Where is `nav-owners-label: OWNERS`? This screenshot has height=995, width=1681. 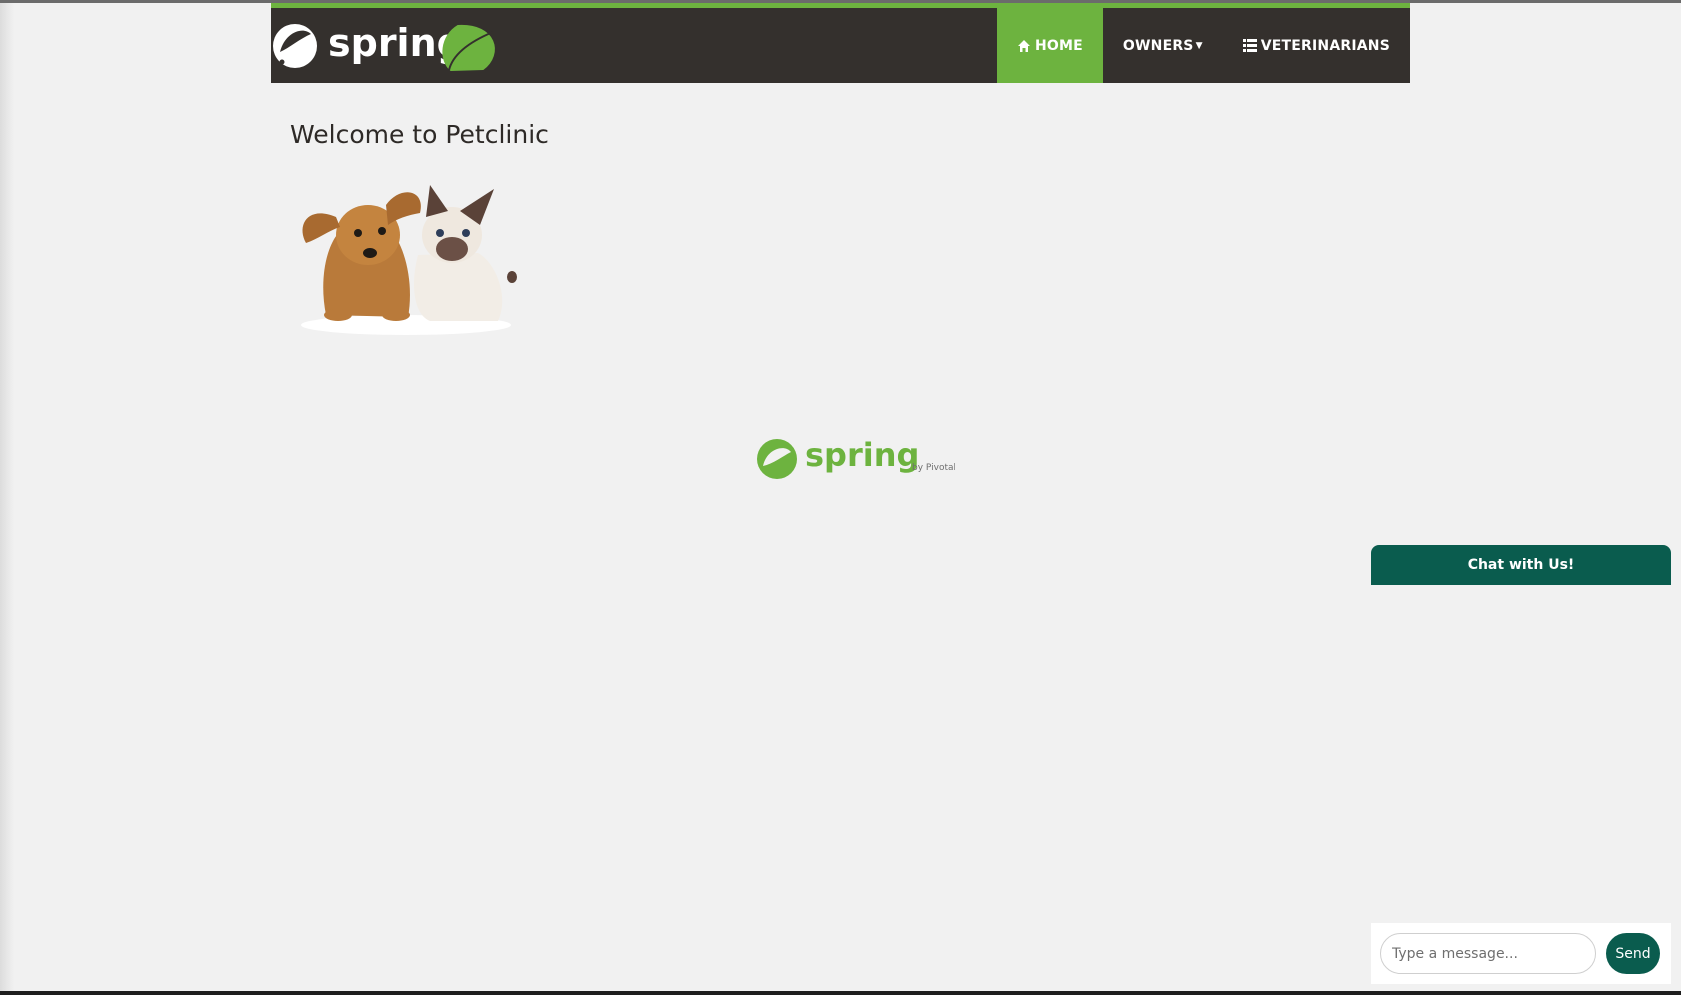
nav-owners-label: OWNERS is located at coordinates (1158, 45).